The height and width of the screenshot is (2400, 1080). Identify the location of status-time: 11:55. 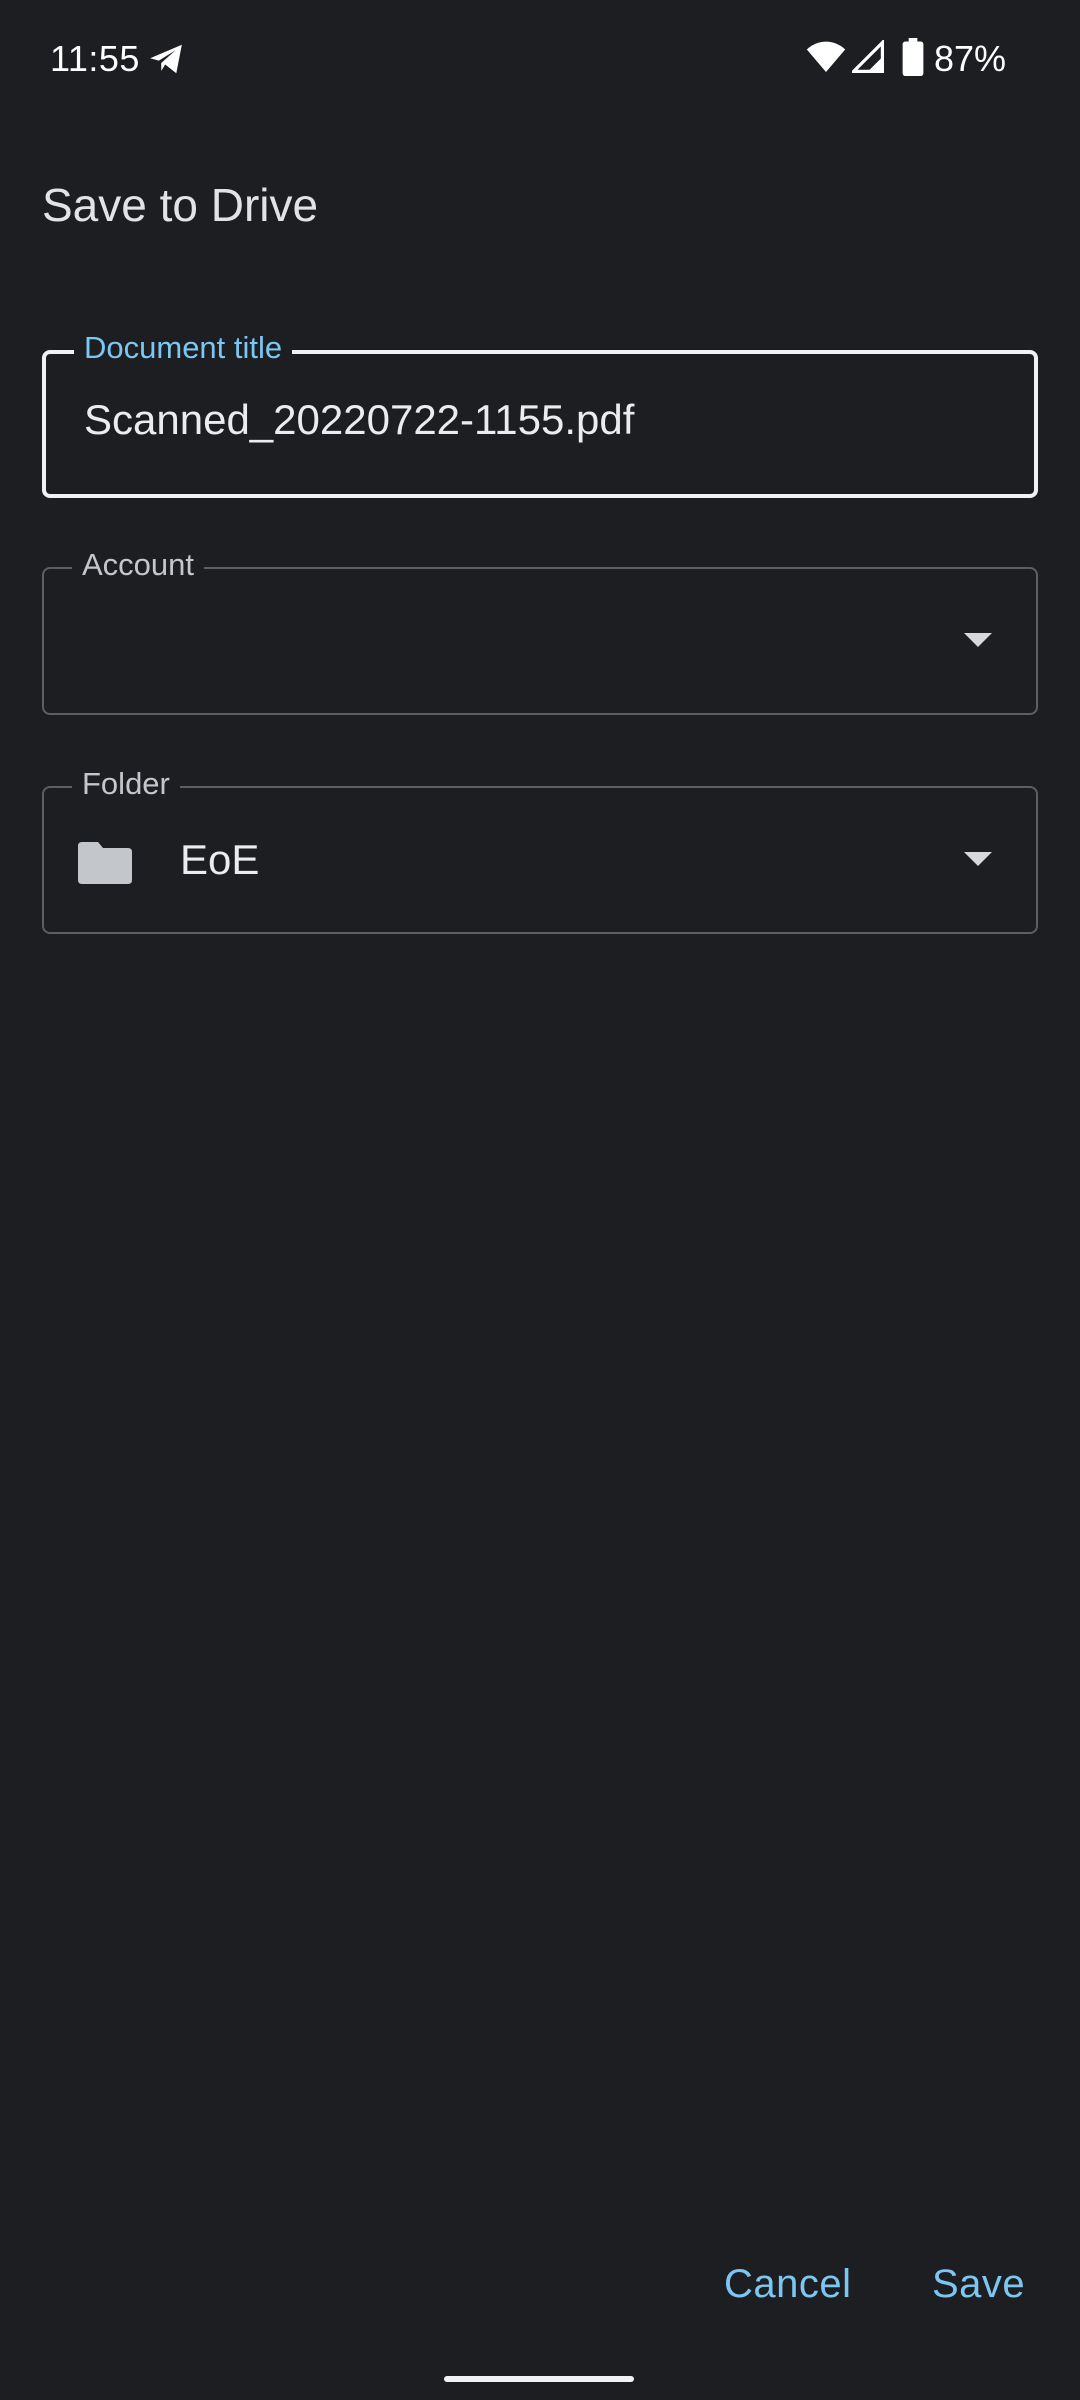
(95, 58).